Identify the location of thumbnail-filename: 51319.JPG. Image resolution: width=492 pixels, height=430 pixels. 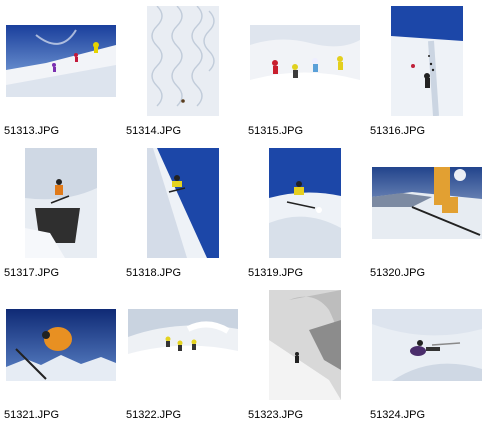
(276, 273).